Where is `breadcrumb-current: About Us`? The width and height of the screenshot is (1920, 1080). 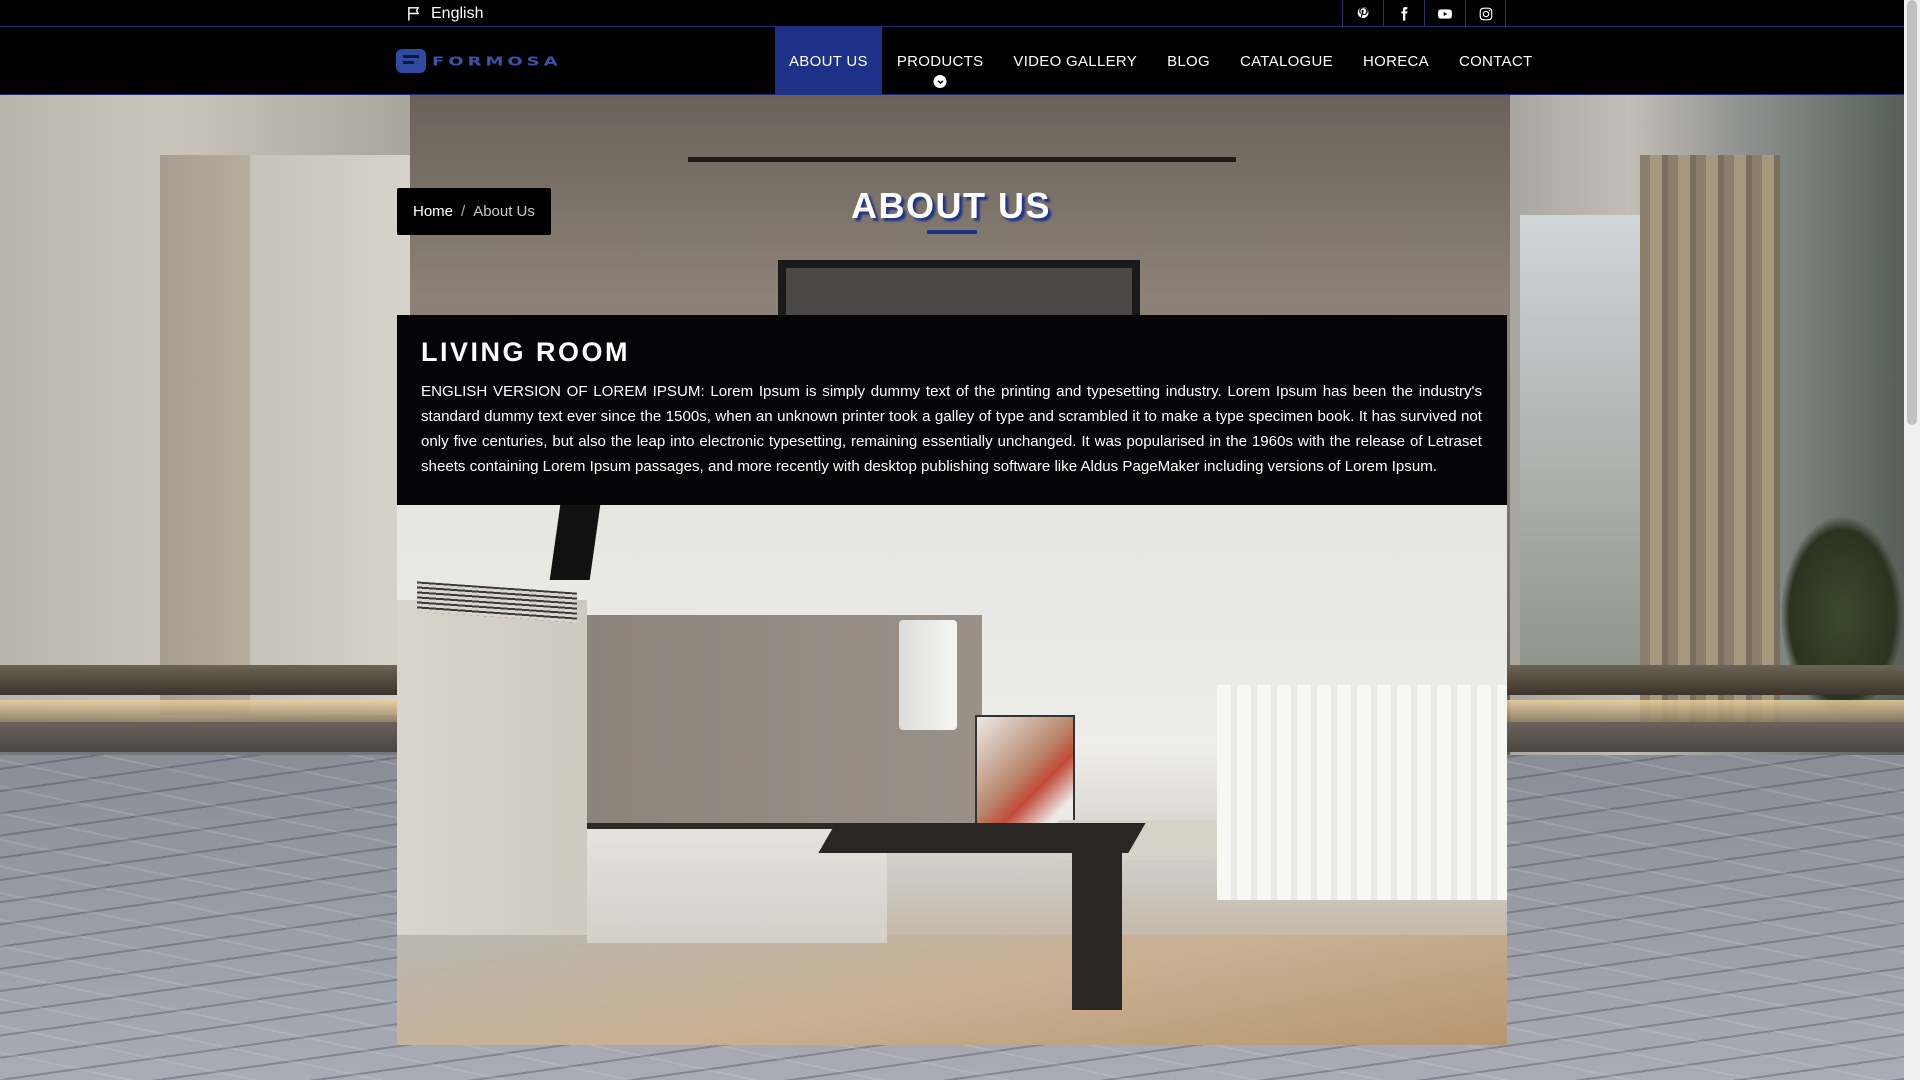
breadcrumb-current: About Us is located at coordinates (504, 211).